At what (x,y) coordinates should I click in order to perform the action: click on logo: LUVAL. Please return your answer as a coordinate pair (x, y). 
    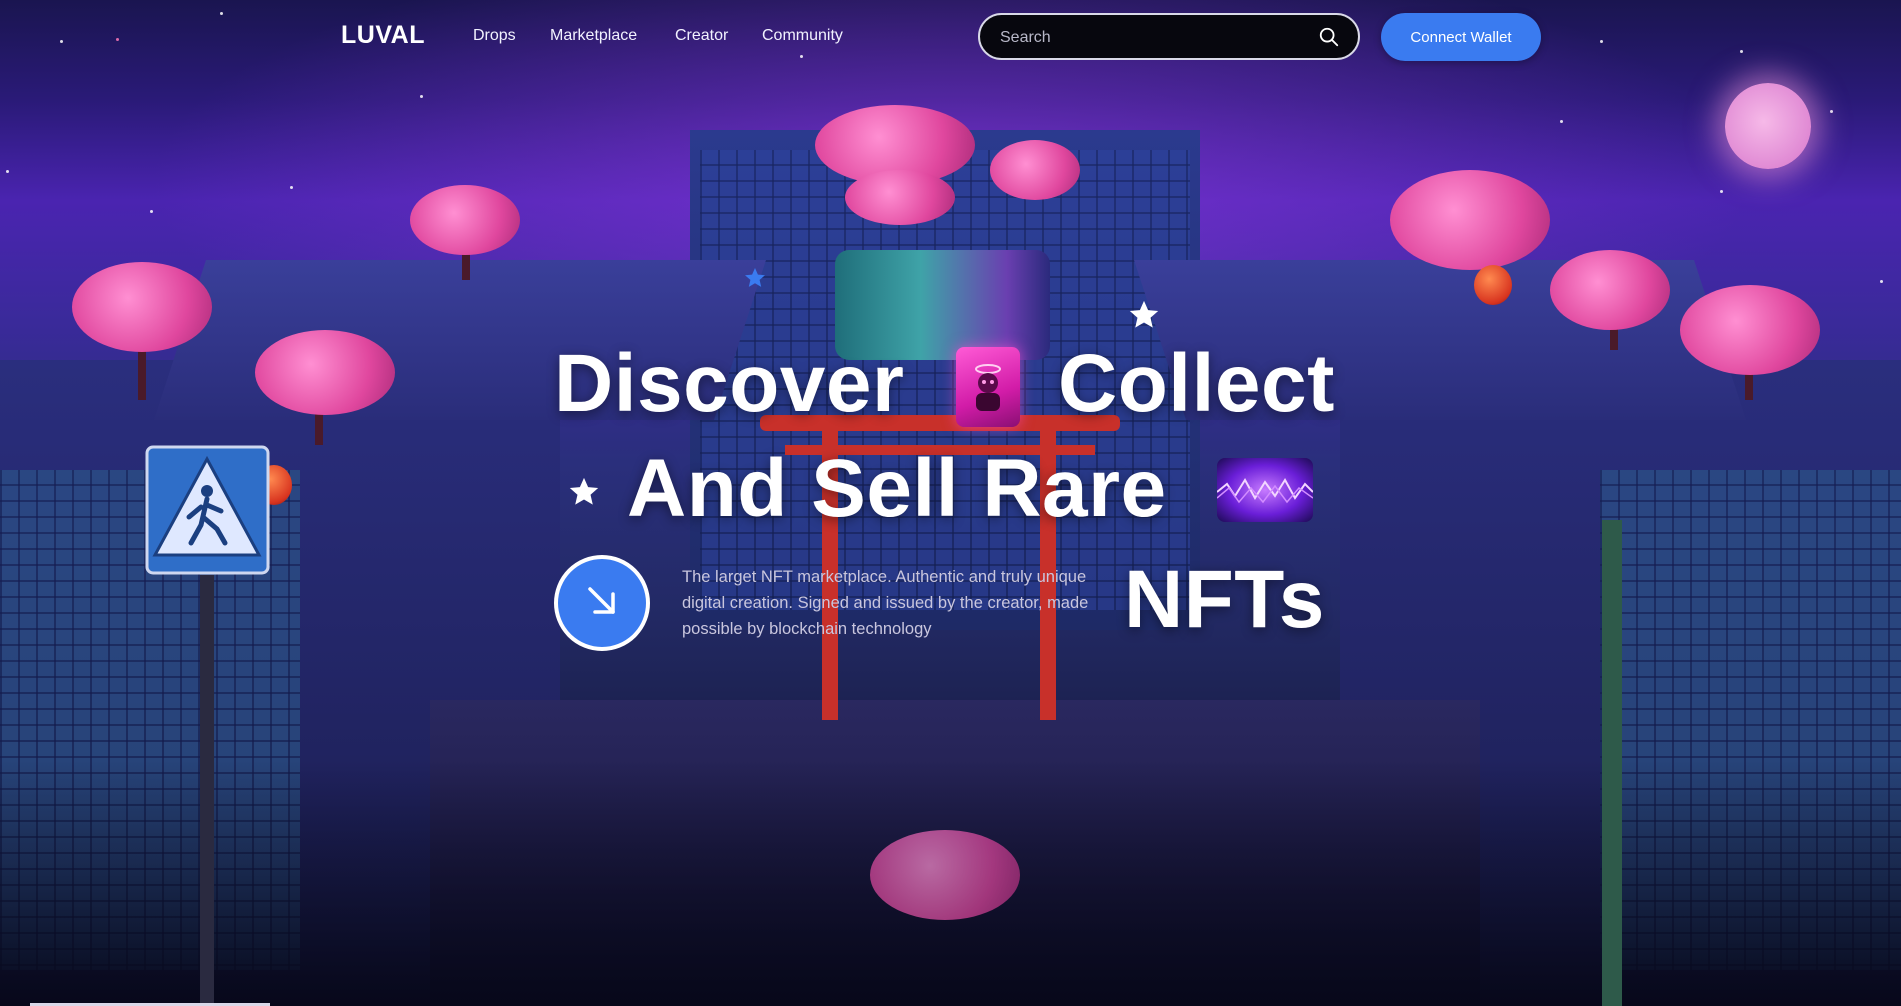
    Looking at the image, I should click on (383, 35).